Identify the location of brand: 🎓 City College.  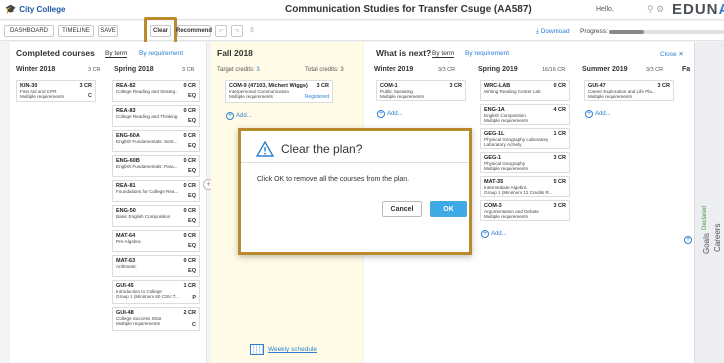
(35, 9).